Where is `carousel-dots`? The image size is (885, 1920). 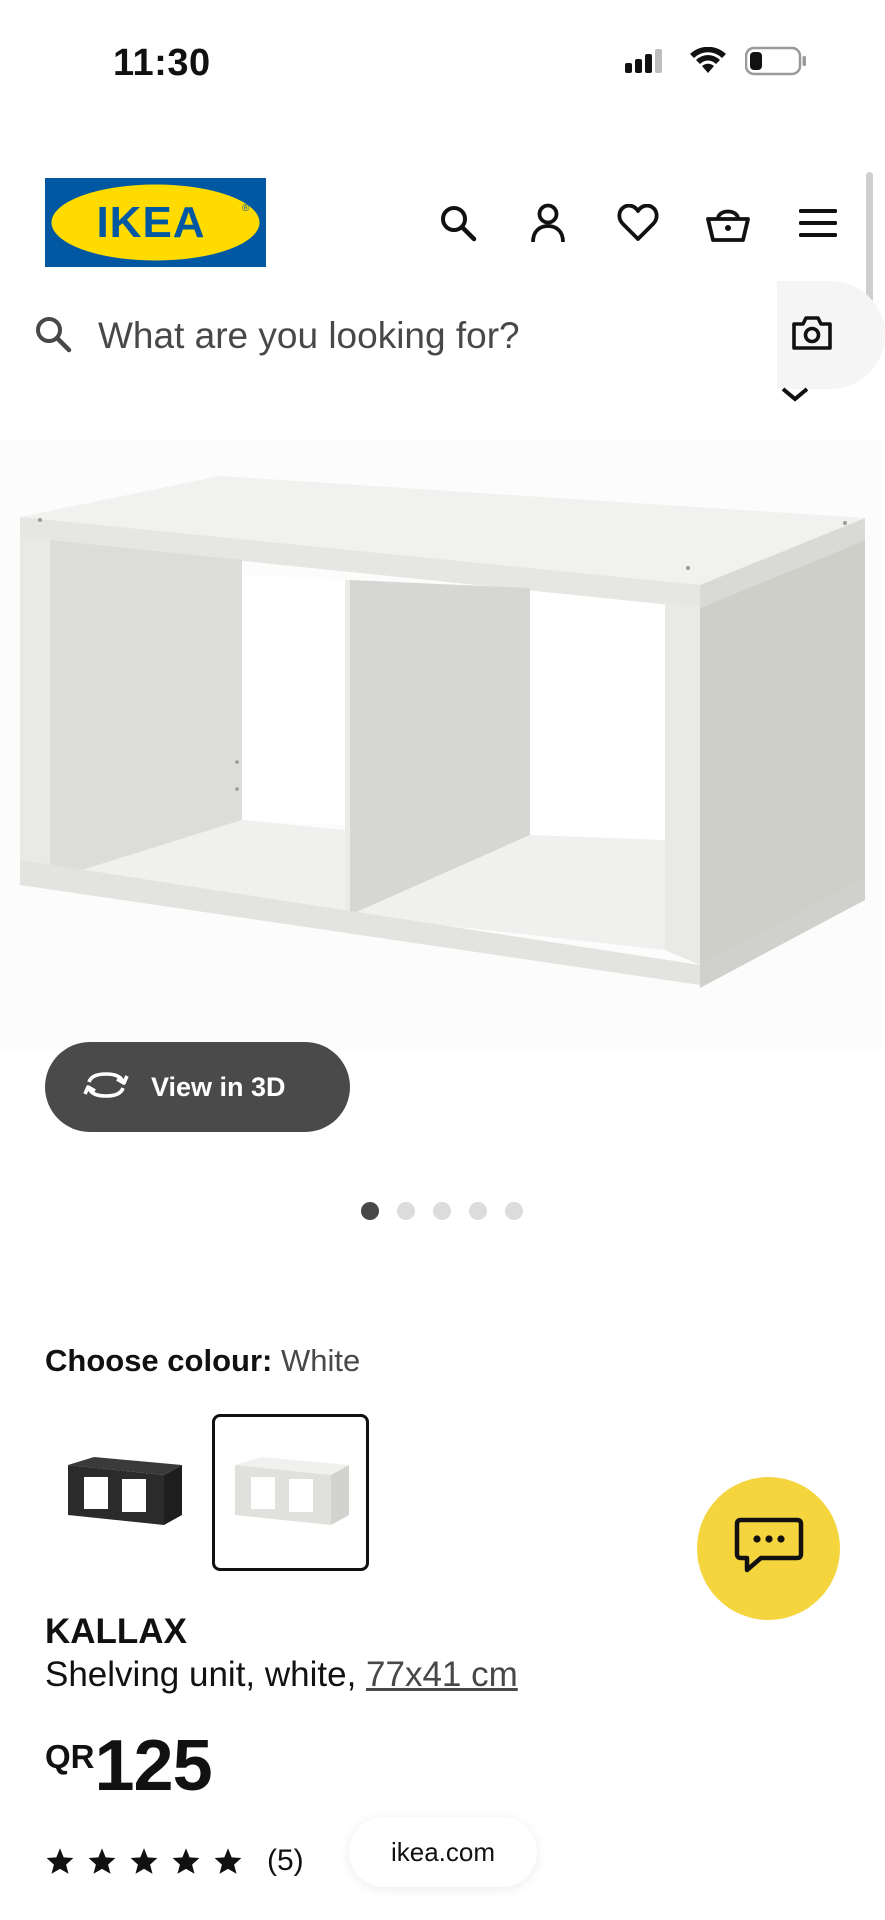 carousel-dots is located at coordinates (442, 1211).